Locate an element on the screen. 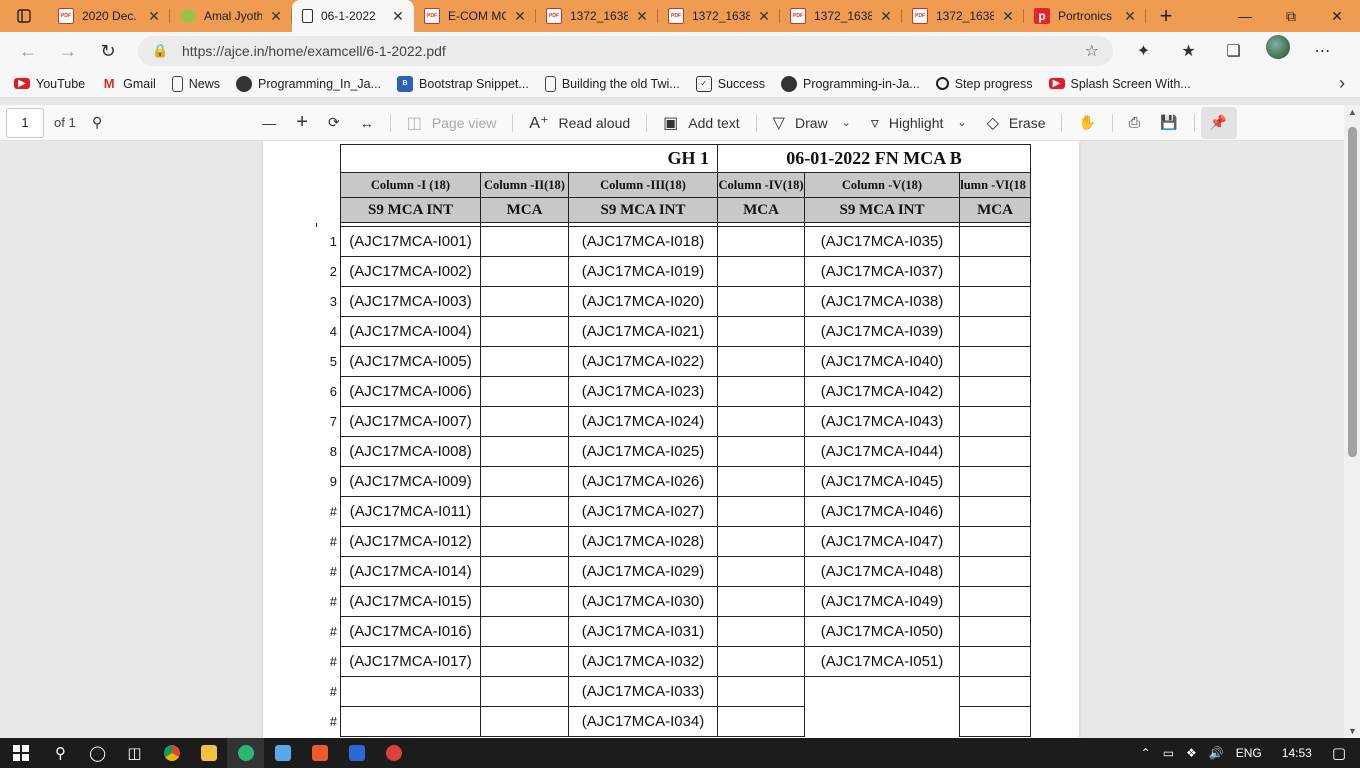 This screenshot has height=768, width=1360. highlight-chevron-down-icon: ⌄ is located at coordinates (961, 122).